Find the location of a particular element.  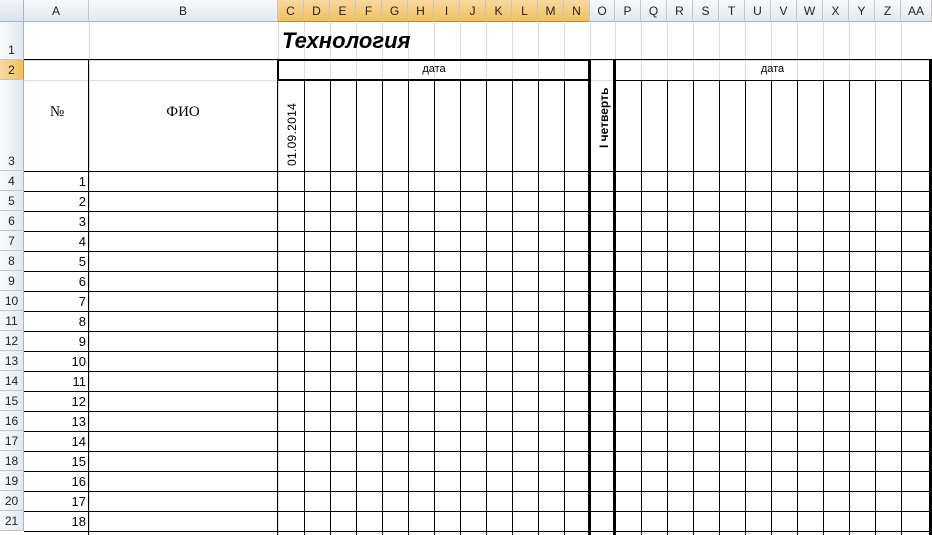

student-number-cell: 15 is located at coordinates (56, 461).